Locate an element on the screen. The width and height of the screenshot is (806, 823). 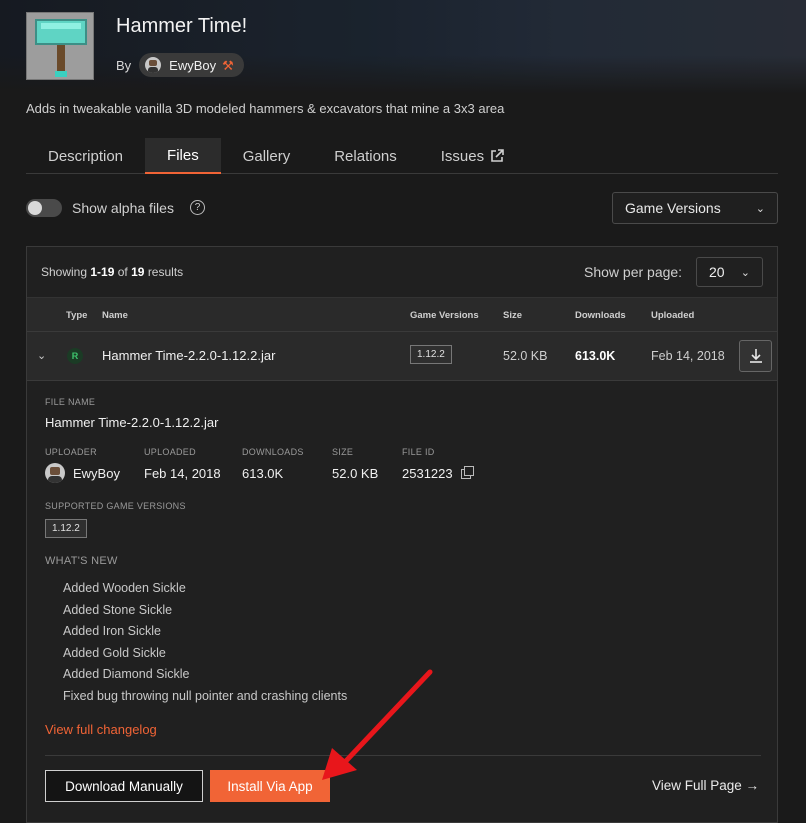
per-page-label: Show per page: is located at coordinates (633, 272).